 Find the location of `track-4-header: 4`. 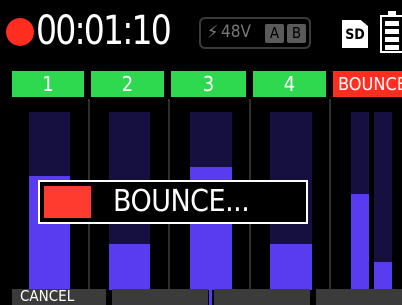

track-4-header: 4 is located at coordinates (289, 84).